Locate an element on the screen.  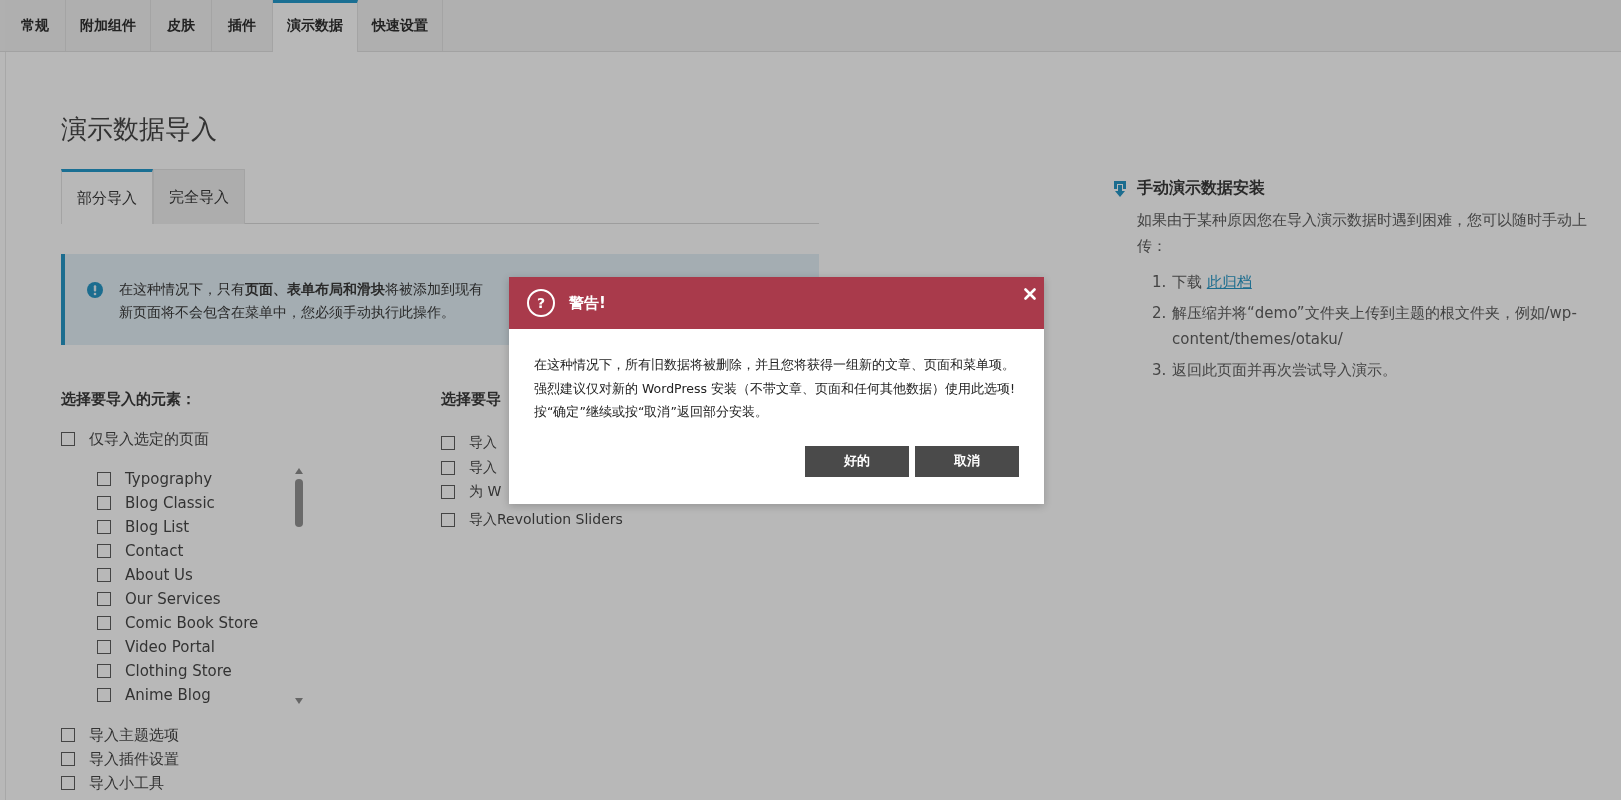
import-tab: 部分导入 is located at coordinates (107, 196).